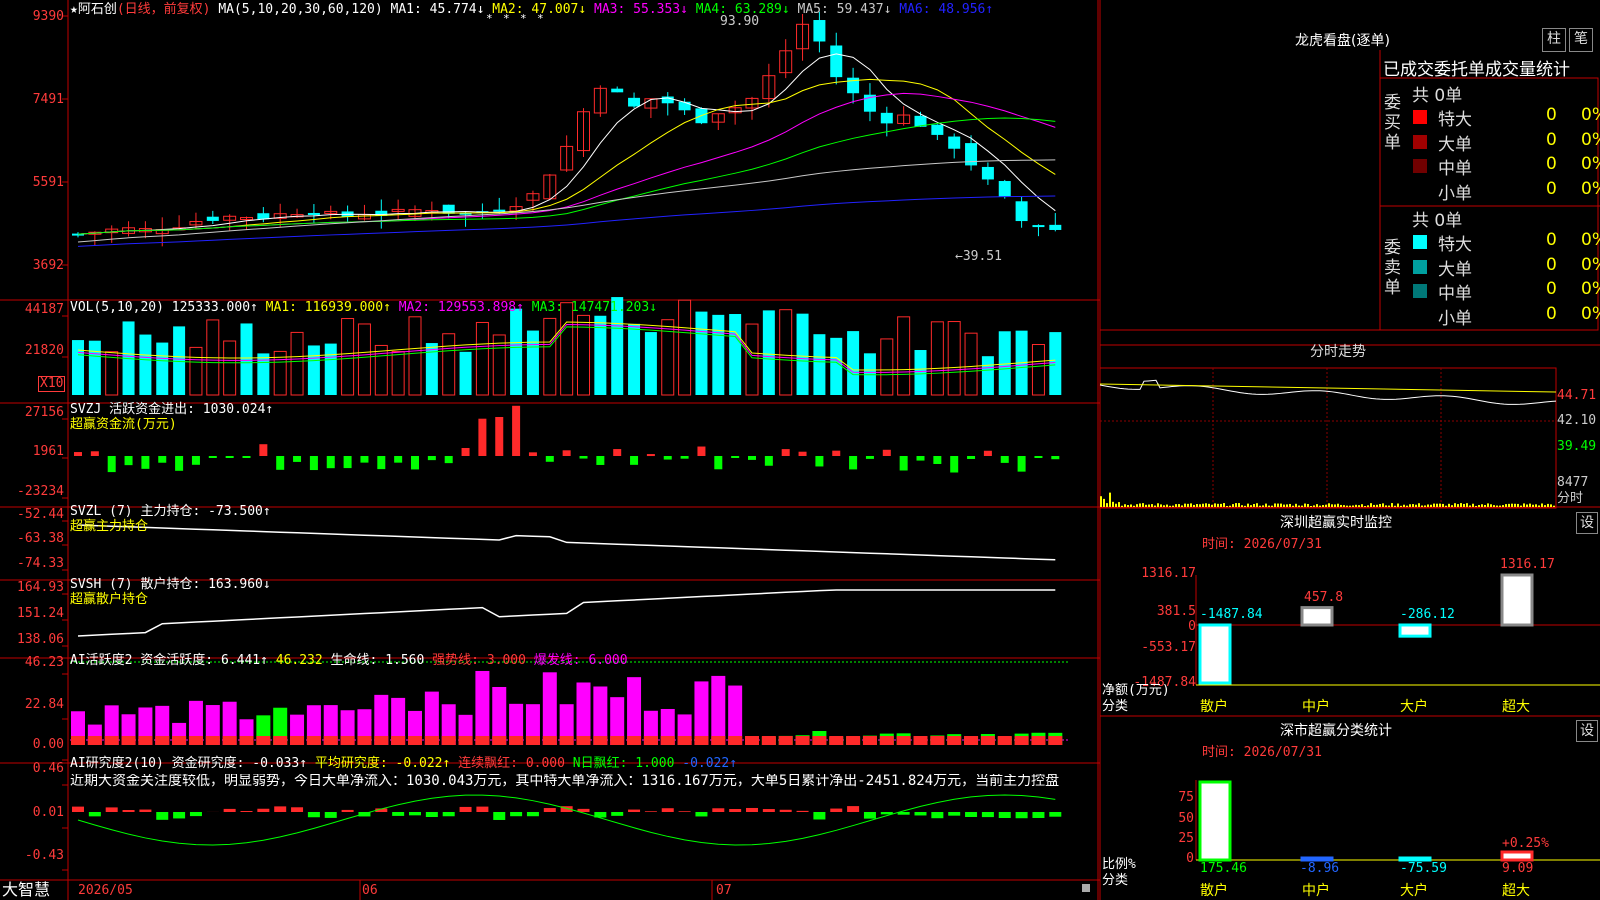 Image resolution: width=1600 pixels, height=900 pixels. Describe the element at coordinates (1577, 446) in the screenshot. I see `intraday-y-tick: 39.49` at that location.